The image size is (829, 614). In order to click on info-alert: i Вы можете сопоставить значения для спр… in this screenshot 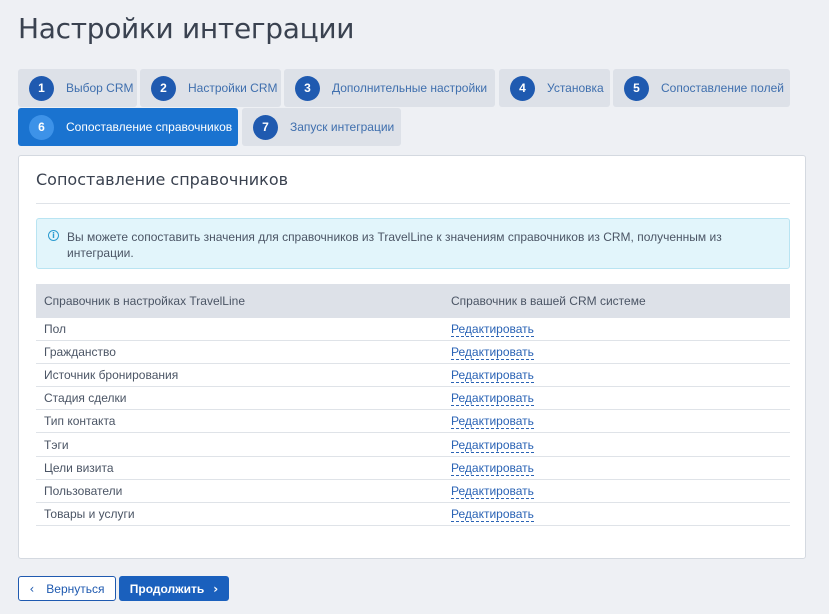, I will do `click(413, 243)`.